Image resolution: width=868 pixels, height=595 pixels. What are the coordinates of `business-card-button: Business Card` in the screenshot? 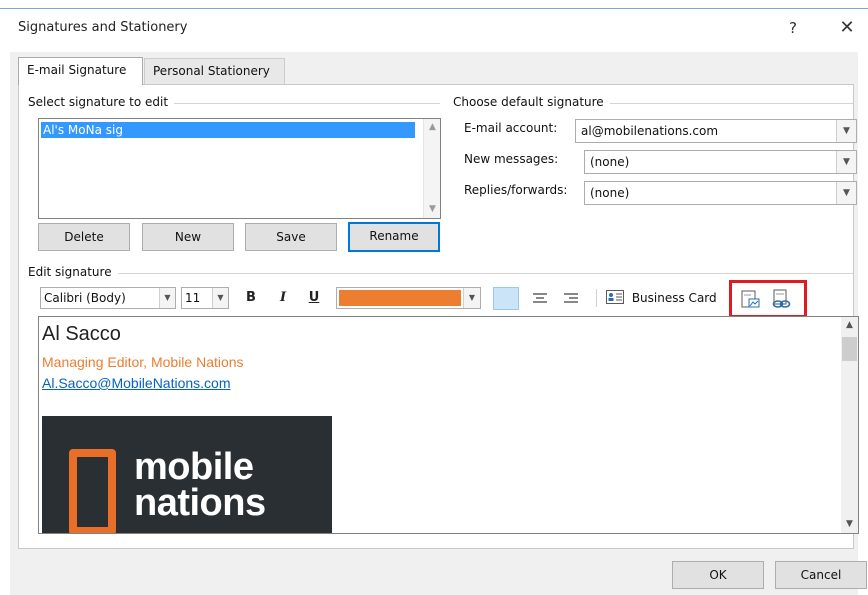 It's located at (661, 298).